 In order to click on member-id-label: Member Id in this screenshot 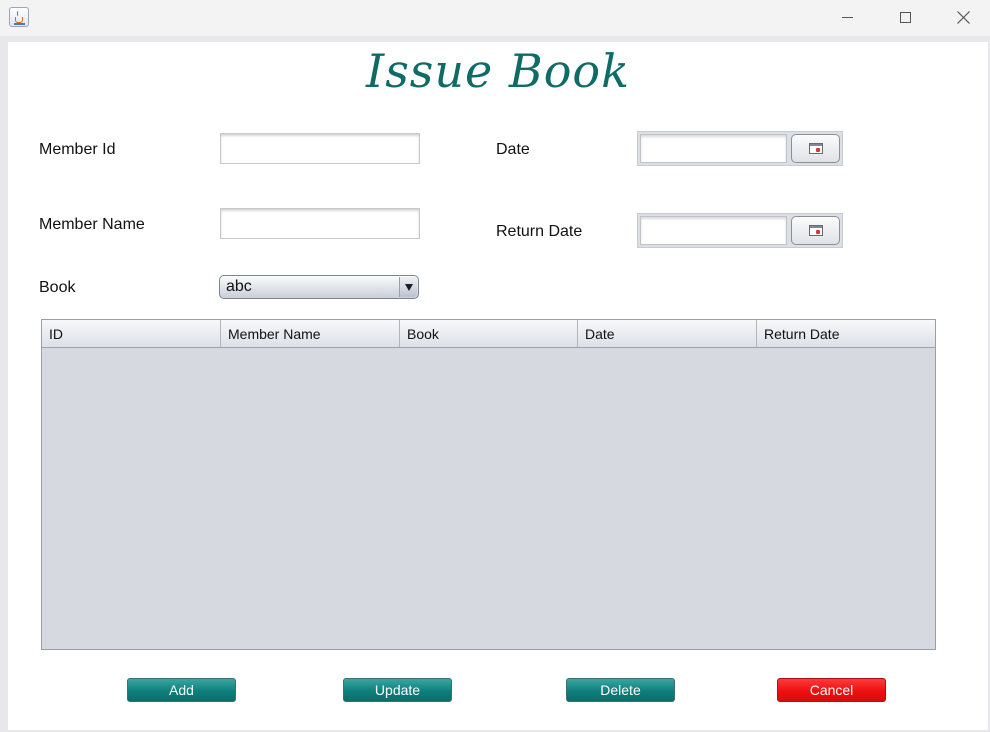, I will do `click(77, 149)`.